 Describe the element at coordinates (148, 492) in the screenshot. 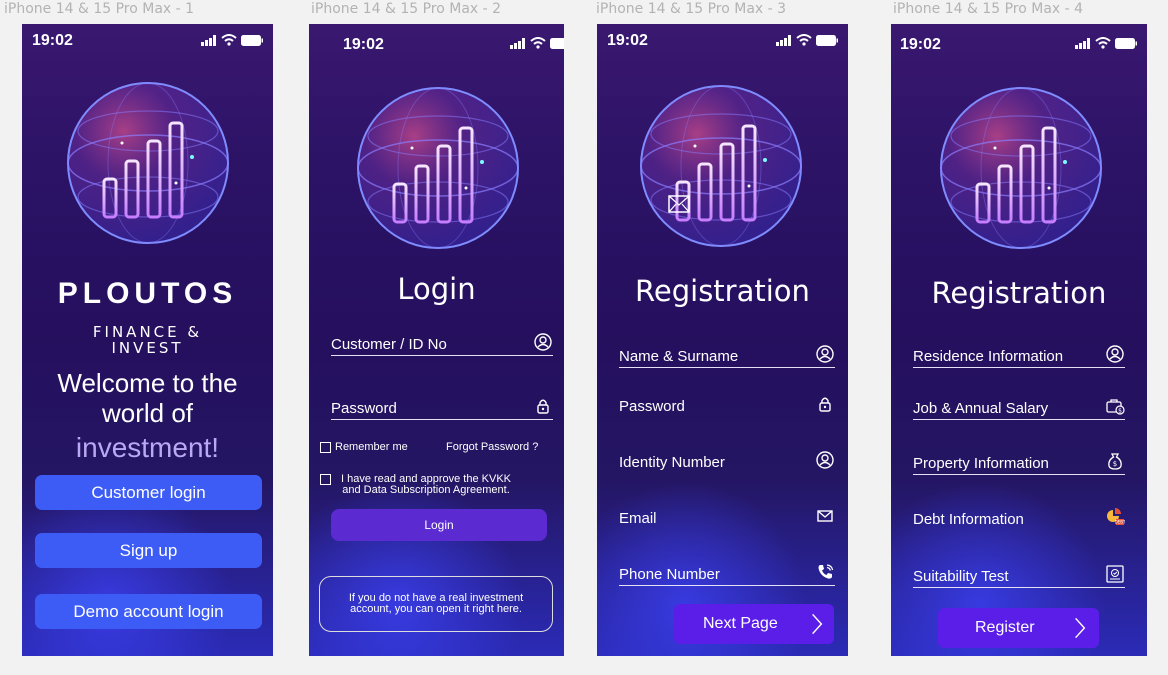

I see `customer-login-button: Customer login` at that location.